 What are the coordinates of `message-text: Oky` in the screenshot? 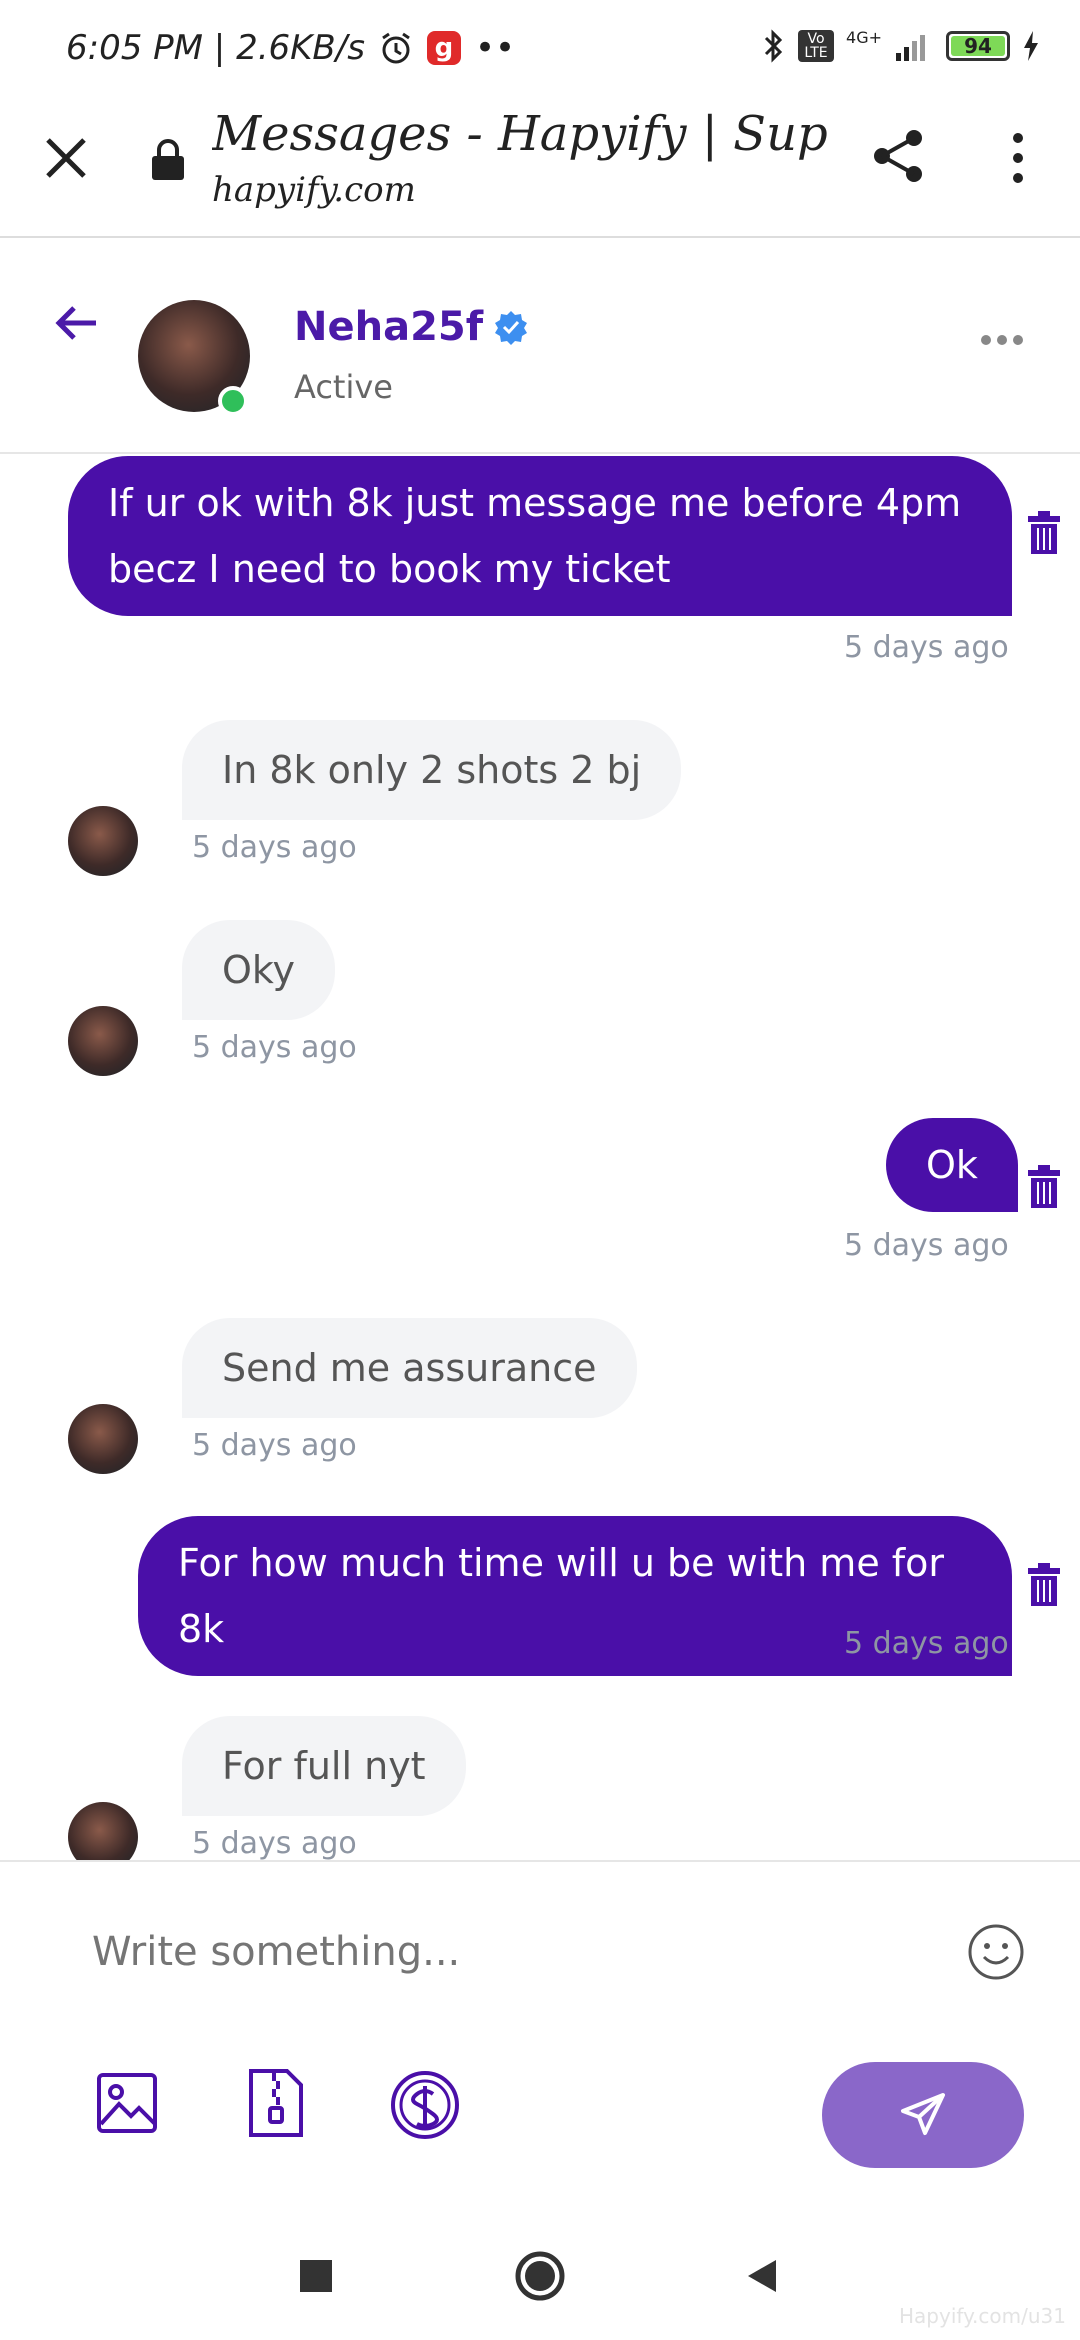 It's located at (259, 970).